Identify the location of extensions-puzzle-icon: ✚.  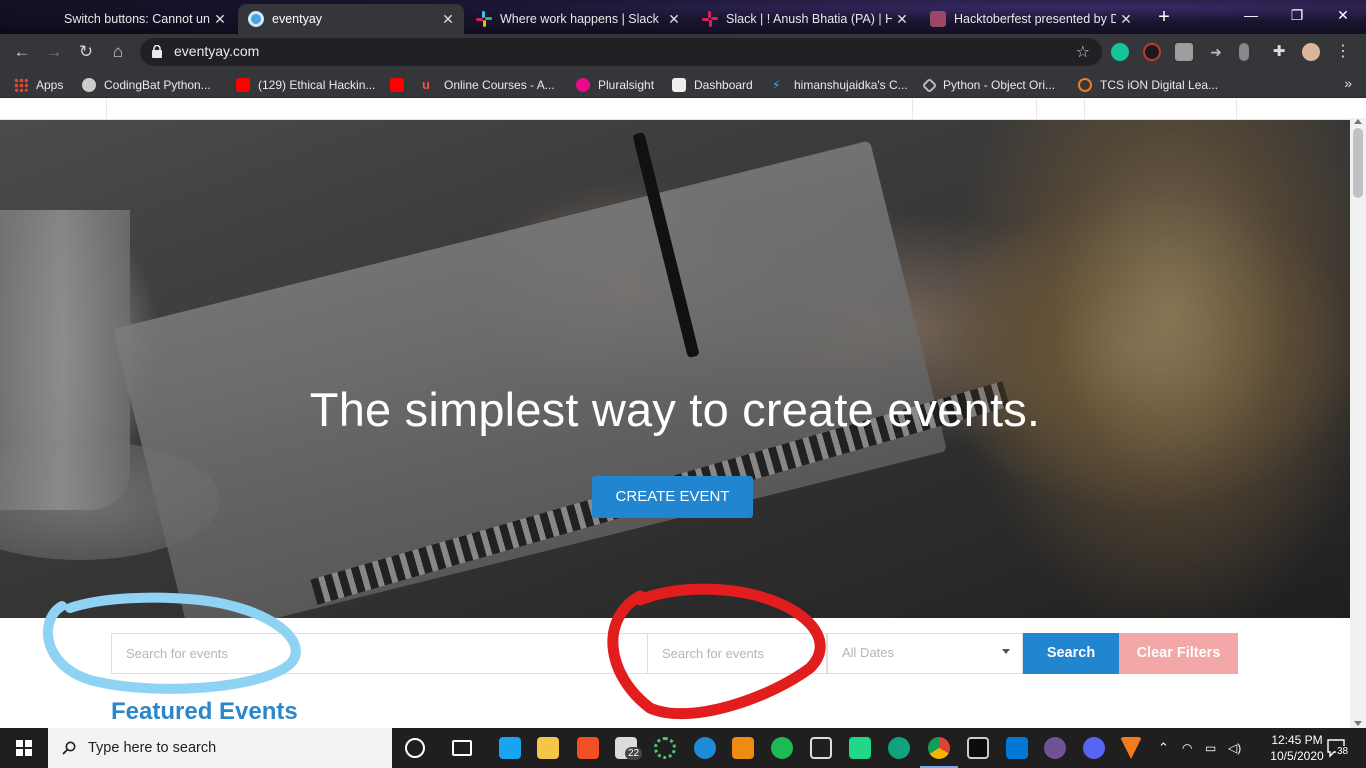
(1279, 52).